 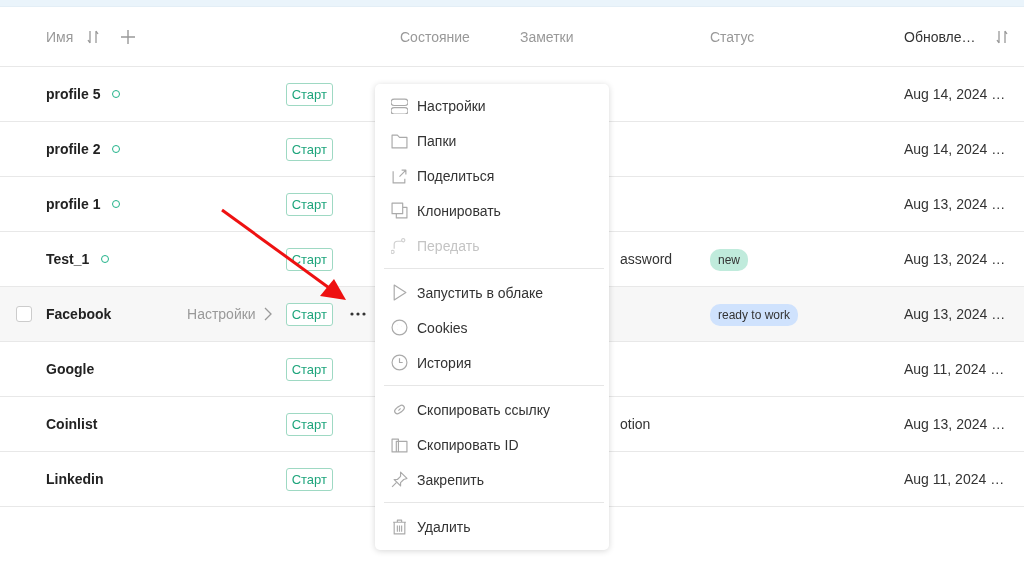 I want to click on clock-icon, so click(x=399, y=362).